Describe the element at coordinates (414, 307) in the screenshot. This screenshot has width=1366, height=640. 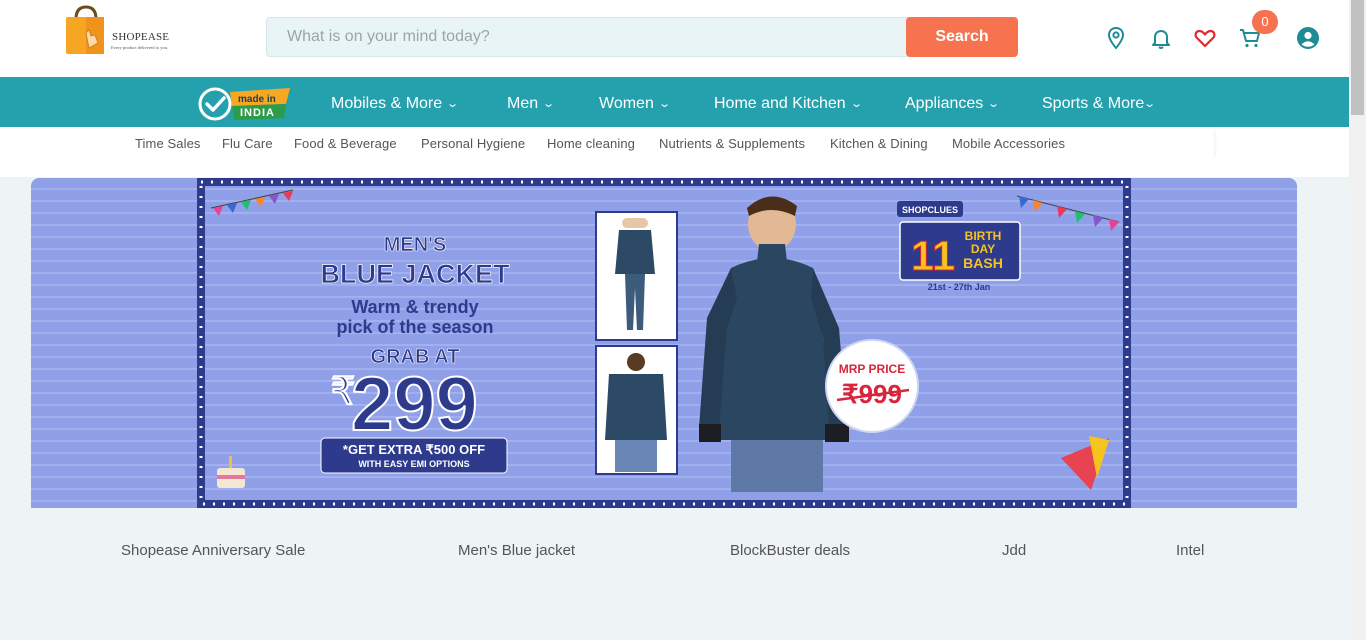
I see `banner-line3: Warm & trendy` at that location.